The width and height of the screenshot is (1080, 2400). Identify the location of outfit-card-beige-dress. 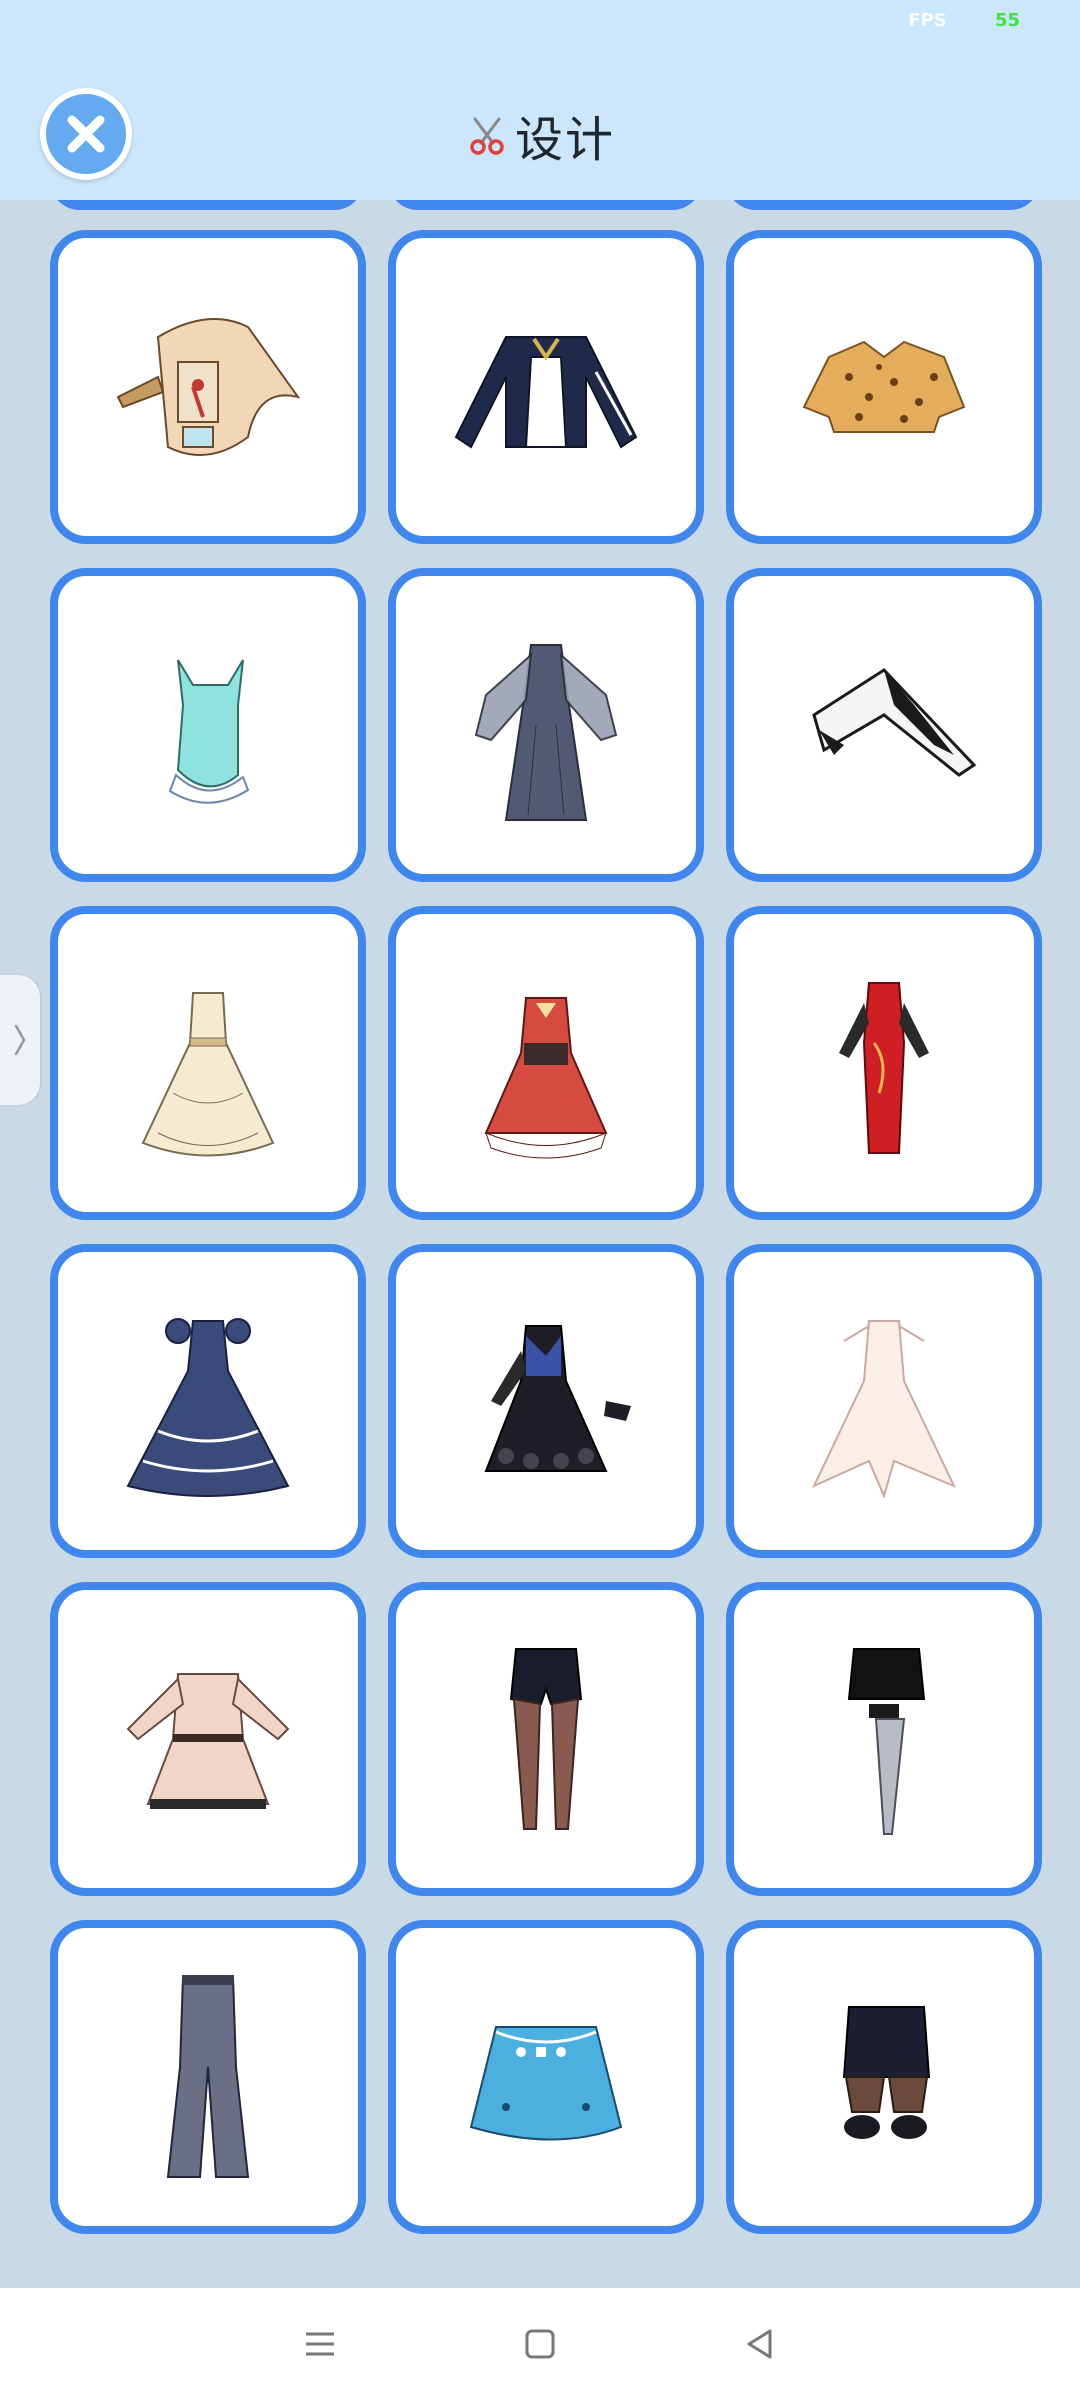
(208, 1739).